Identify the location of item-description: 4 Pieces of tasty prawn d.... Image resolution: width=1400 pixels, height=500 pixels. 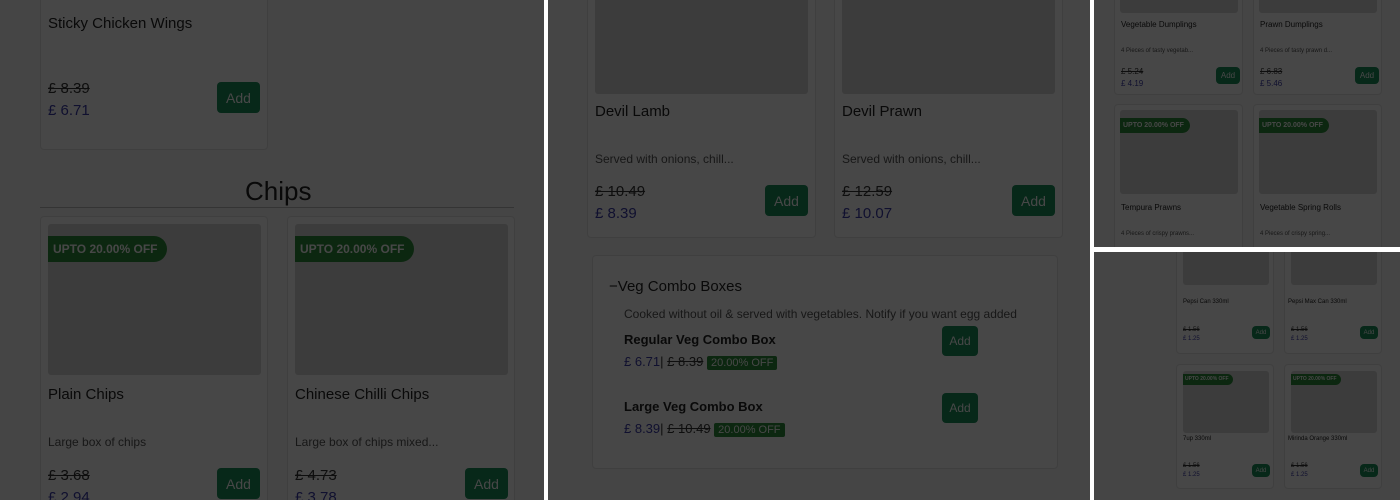
(1296, 51).